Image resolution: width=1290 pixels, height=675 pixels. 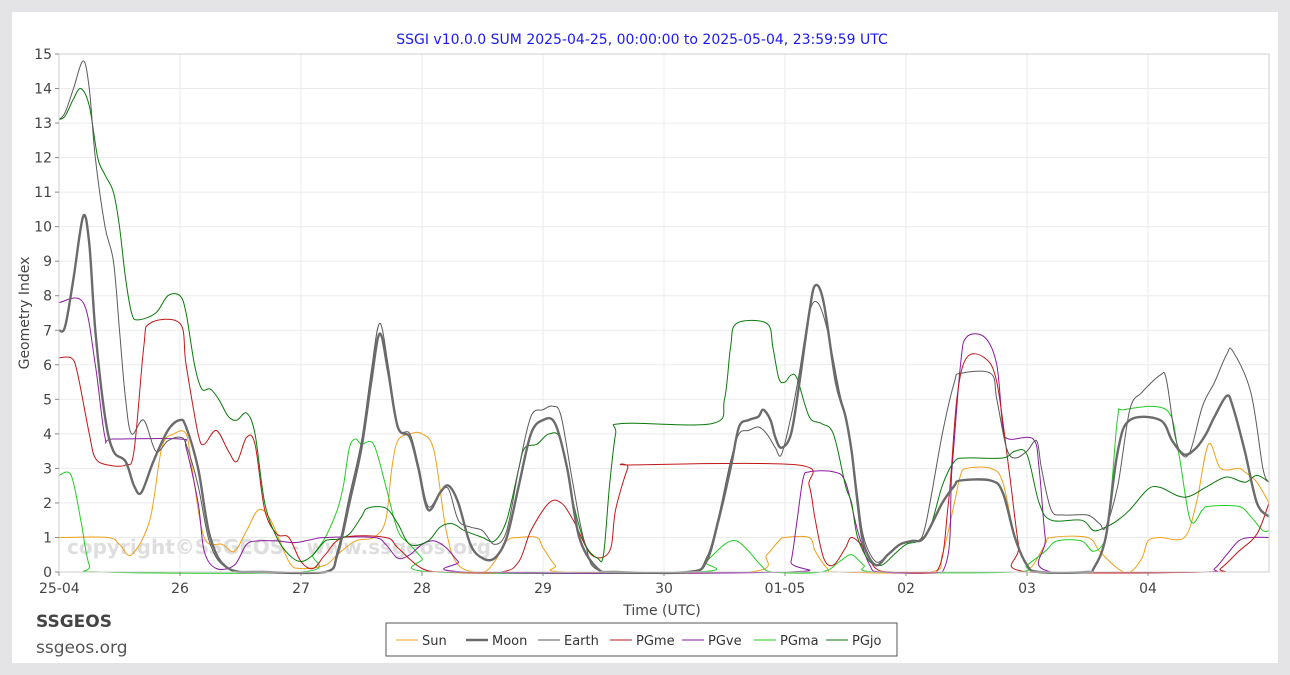 What do you see at coordinates (799, 641) in the screenshot?
I see `legend-label-pgma: PGma` at bounding box center [799, 641].